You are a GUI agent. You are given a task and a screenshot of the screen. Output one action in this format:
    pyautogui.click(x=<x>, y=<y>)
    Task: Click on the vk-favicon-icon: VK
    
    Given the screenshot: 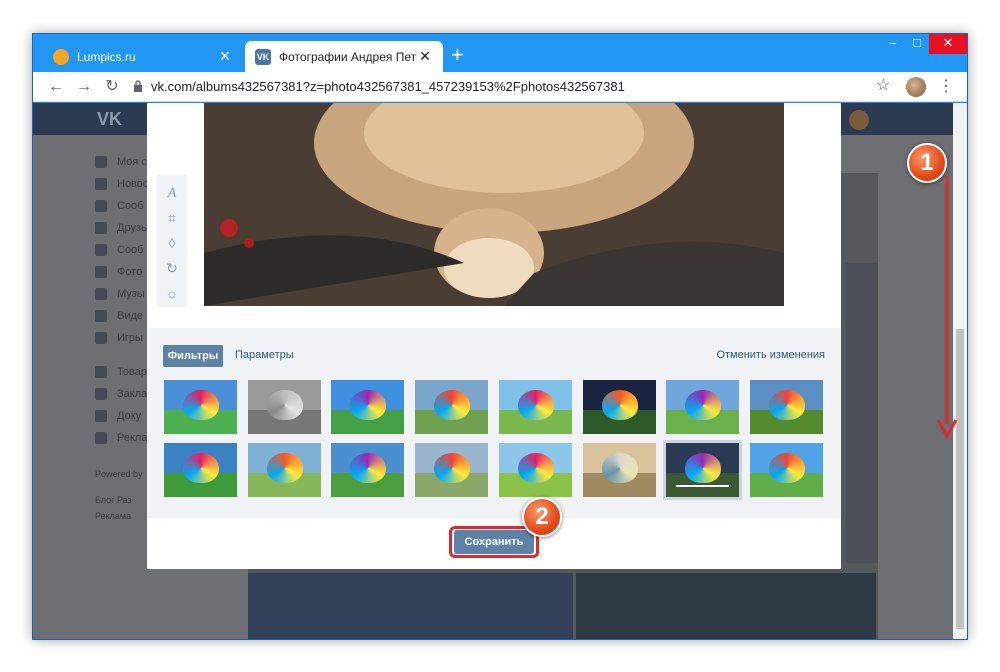 What is the action you would take?
    pyautogui.click(x=263, y=56)
    